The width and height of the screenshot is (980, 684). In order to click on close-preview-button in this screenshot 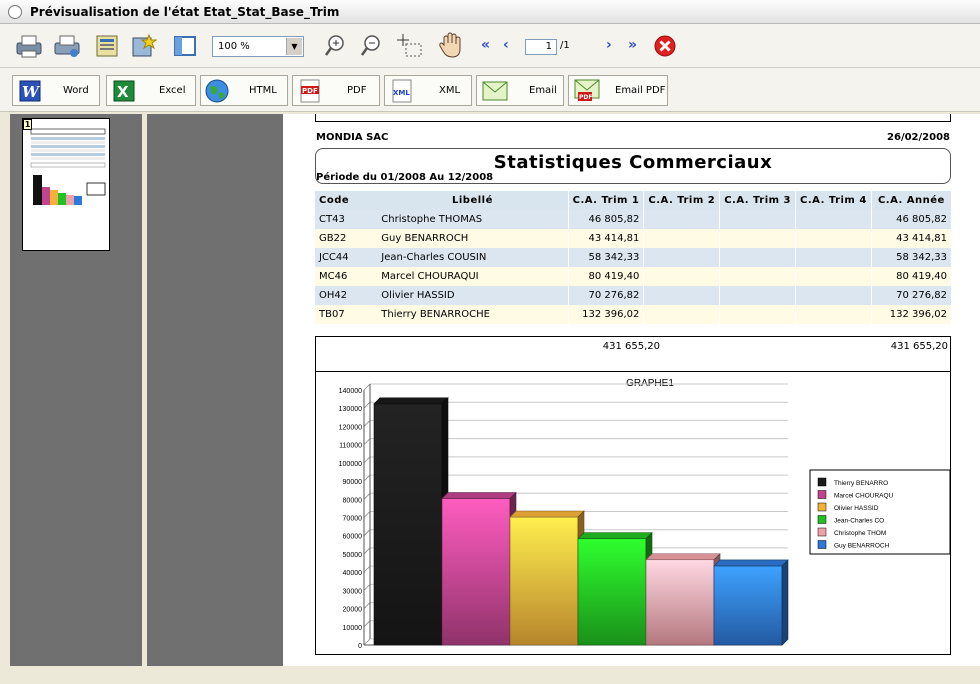, I will do `click(665, 46)`.